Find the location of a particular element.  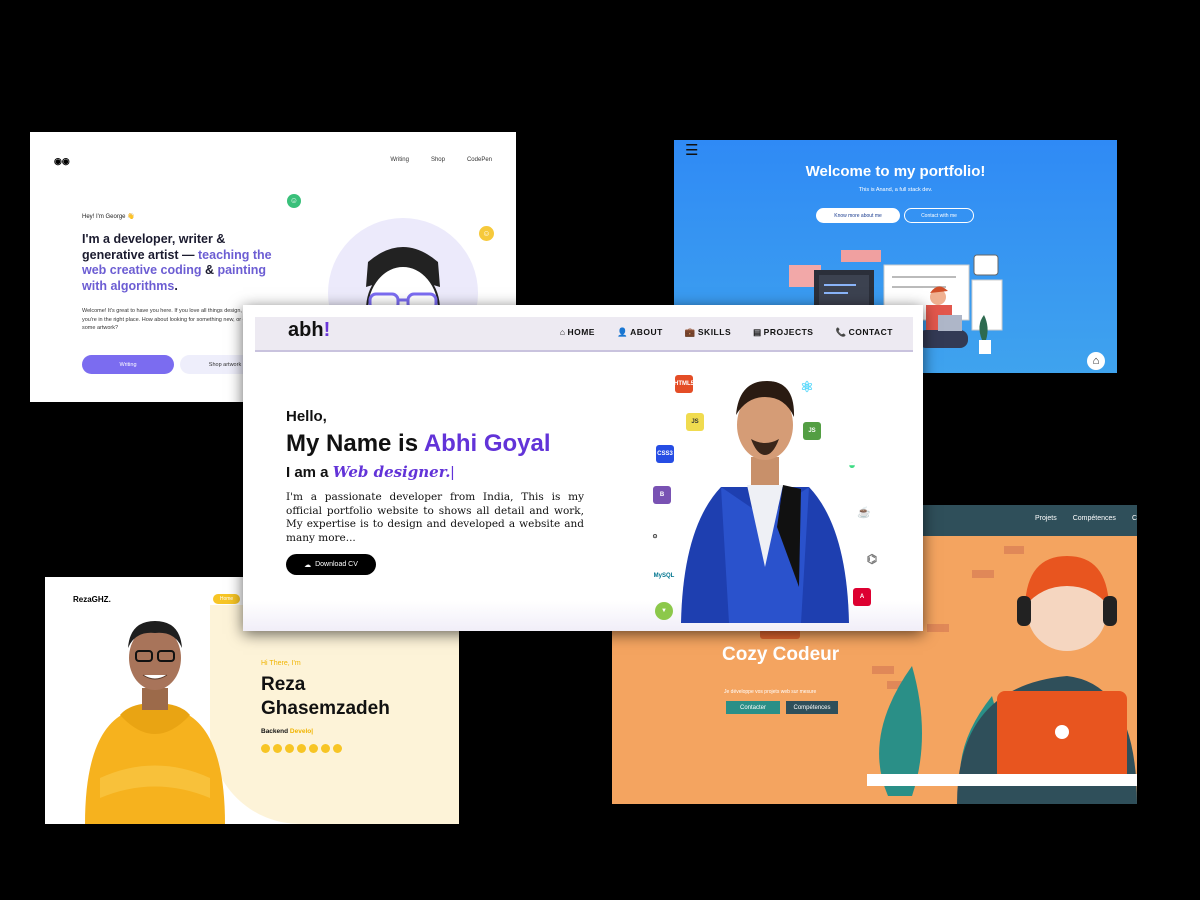

george-writing-button: Writing is located at coordinates (128, 364).